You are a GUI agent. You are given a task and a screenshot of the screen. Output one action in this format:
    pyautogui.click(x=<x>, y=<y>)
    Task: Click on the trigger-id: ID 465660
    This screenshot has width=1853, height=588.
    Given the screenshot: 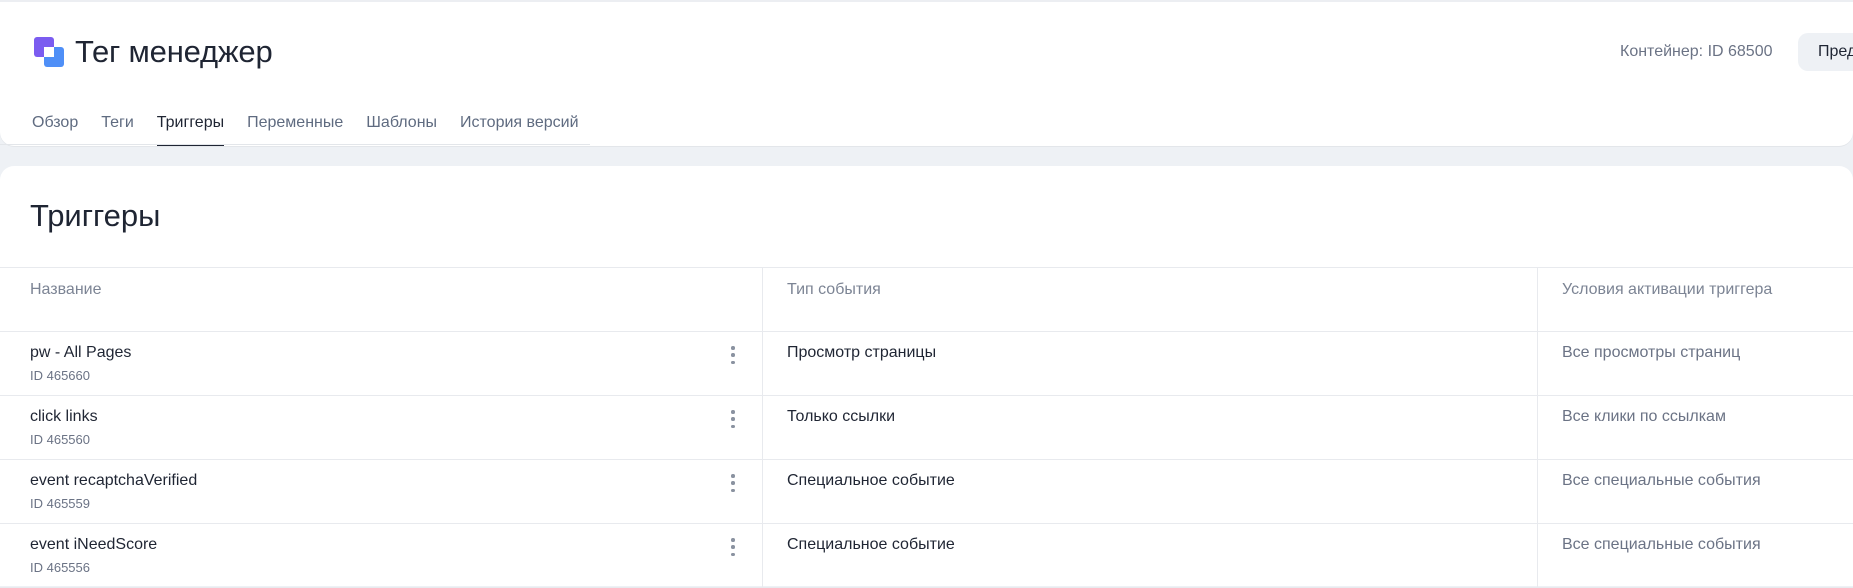 What is the action you would take?
    pyautogui.click(x=60, y=375)
    